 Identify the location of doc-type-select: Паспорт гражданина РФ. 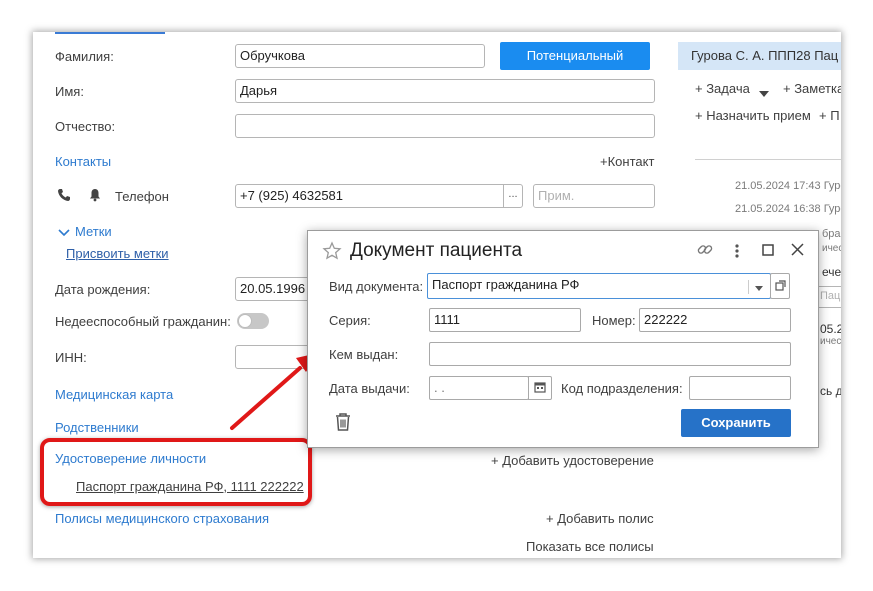
(599, 286).